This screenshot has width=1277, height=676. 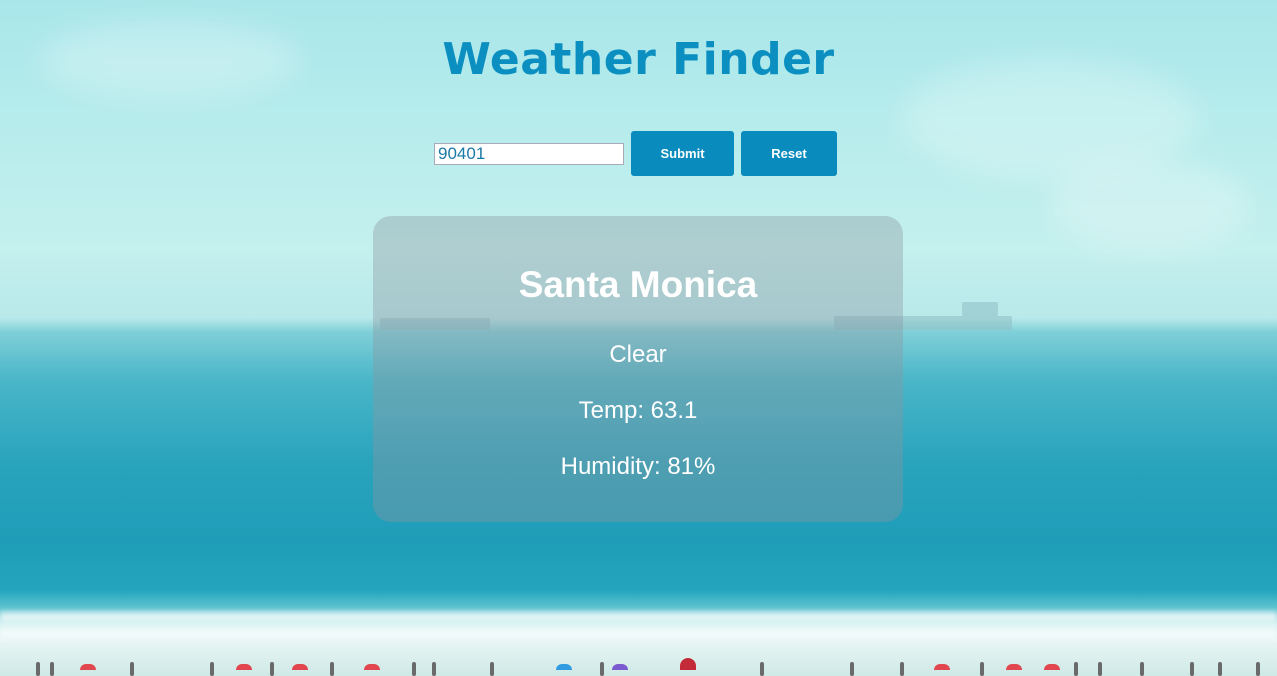 I want to click on weather-condition: Clear, so click(x=638, y=354).